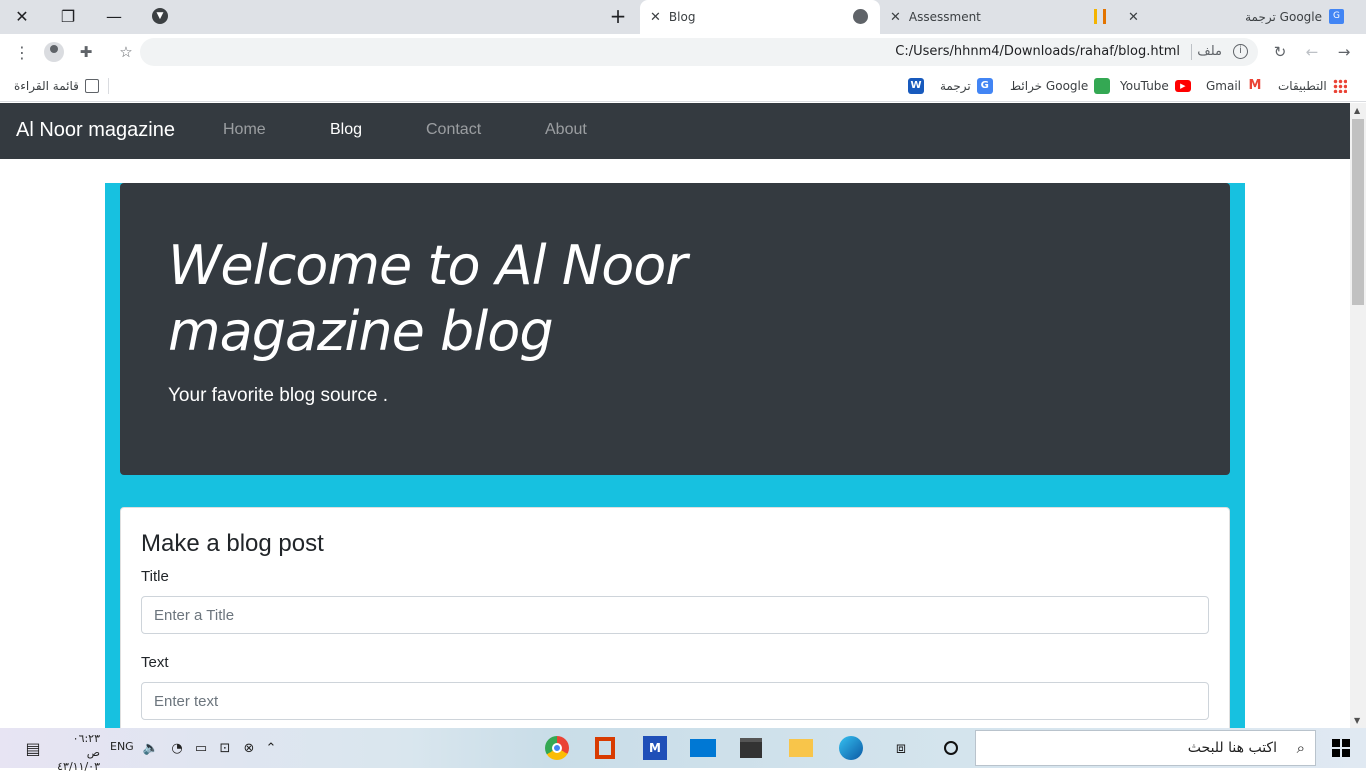  What do you see at coordinates (675, 701) in the screenshot?
I see `text-input` at bounding box center [675, 701].